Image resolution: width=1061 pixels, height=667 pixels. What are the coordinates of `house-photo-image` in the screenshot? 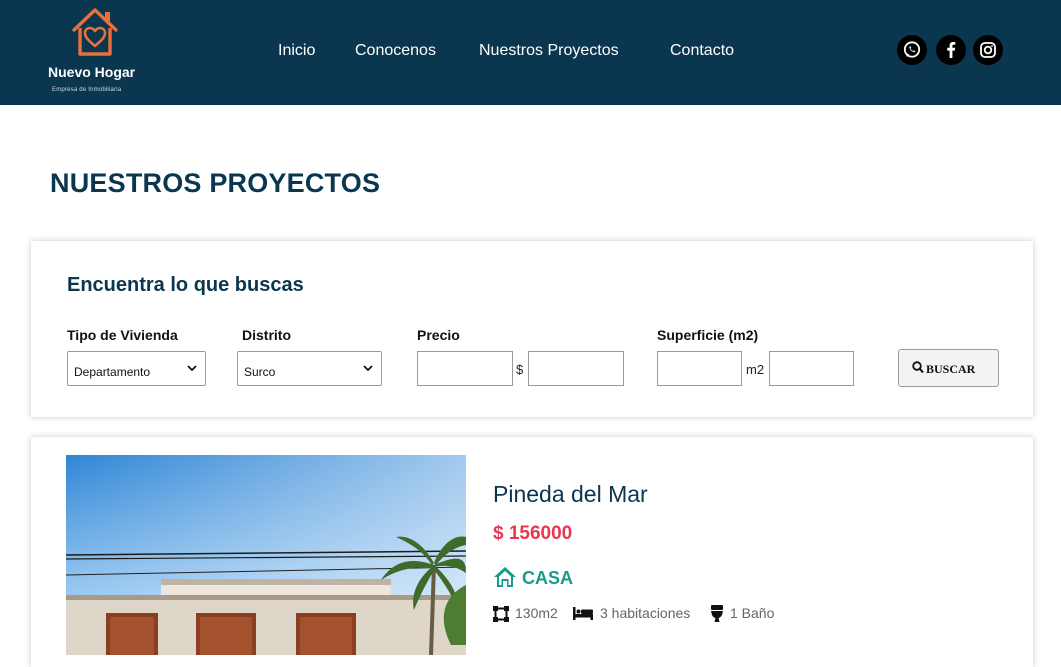 It's located at (266, 555).